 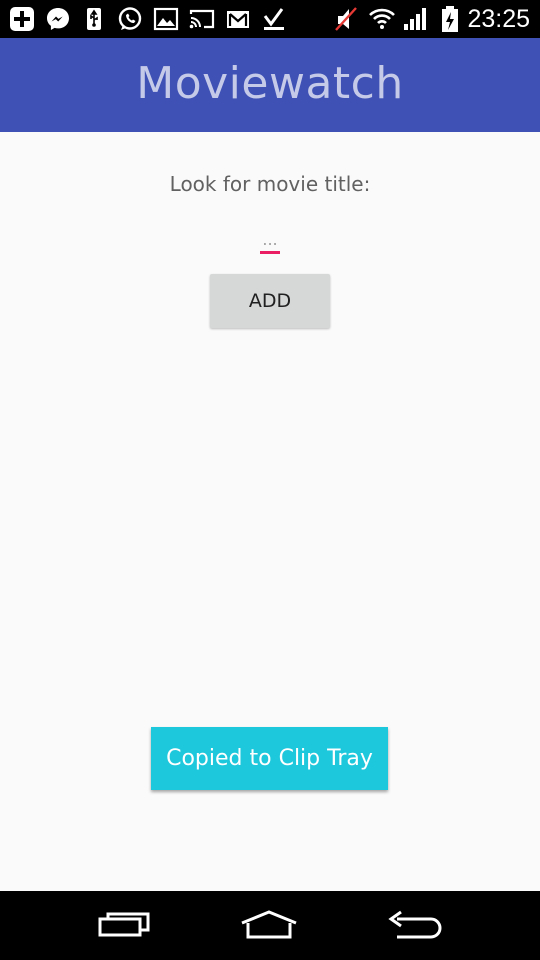 I want to click on usb-icon, so click(x=94, y=19).